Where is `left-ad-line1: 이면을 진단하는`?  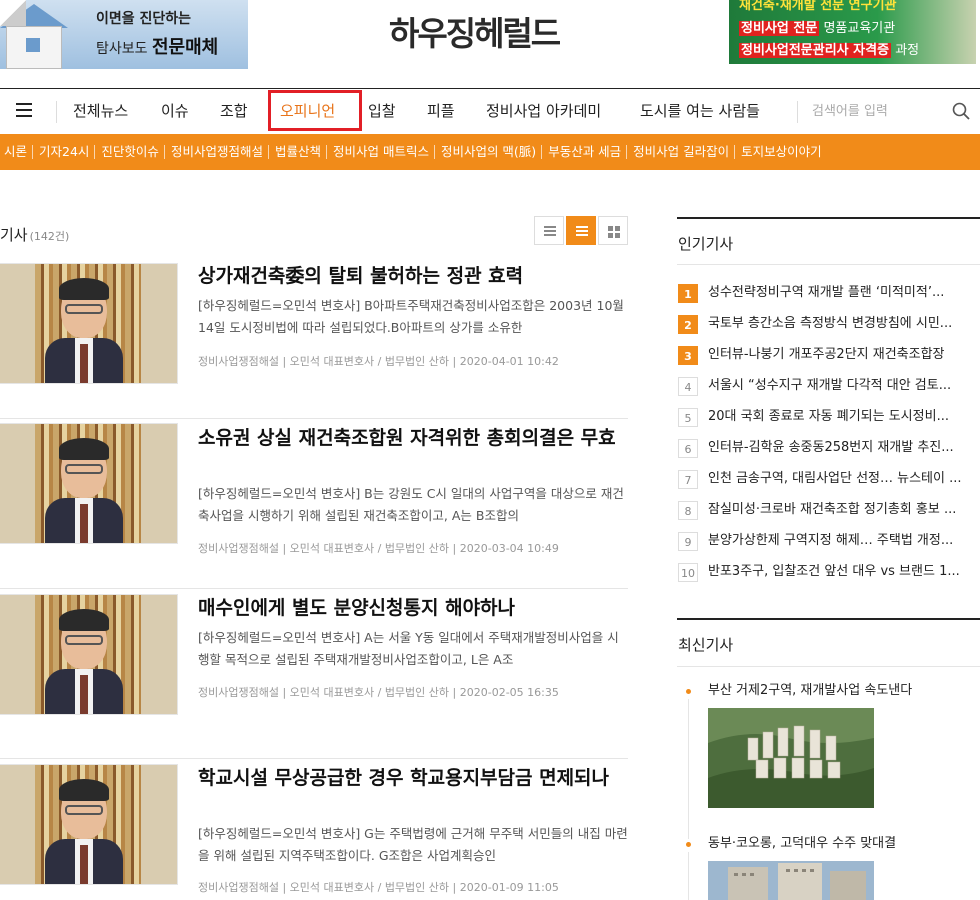 left-ad-line1: 이면을 진단하는 is located at coordinates (144, 19).